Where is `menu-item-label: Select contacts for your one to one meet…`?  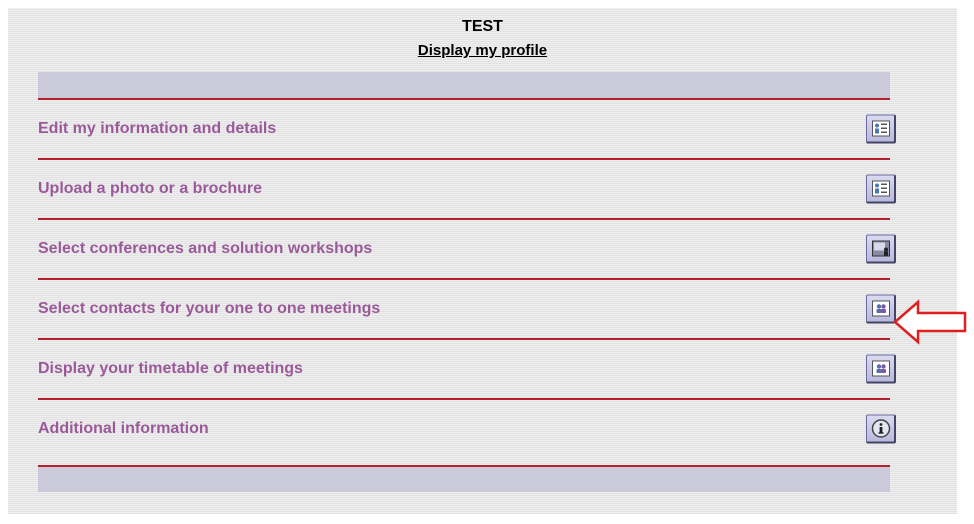
menu-item-label: Select contacts for your one to one meet… is located at coordinates (209, 308).